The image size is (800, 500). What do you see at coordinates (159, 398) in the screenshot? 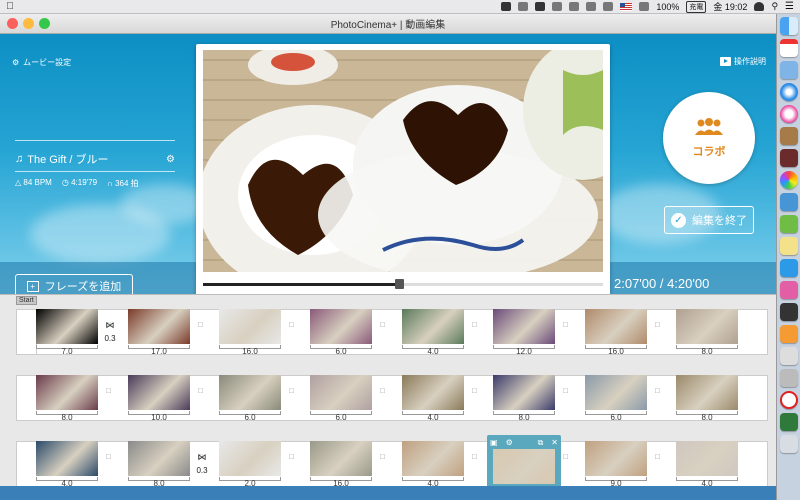
I see `timeline-clip: 10.0` at bounding box center [159, 398].